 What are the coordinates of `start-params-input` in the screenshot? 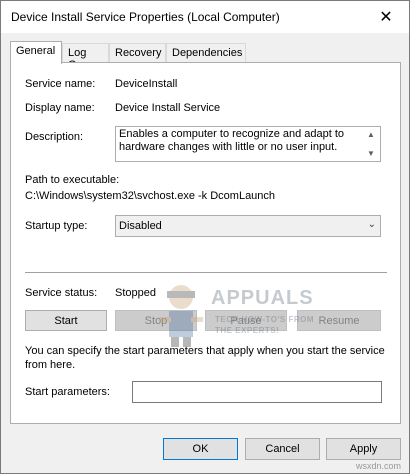 It's located at (257, 392).